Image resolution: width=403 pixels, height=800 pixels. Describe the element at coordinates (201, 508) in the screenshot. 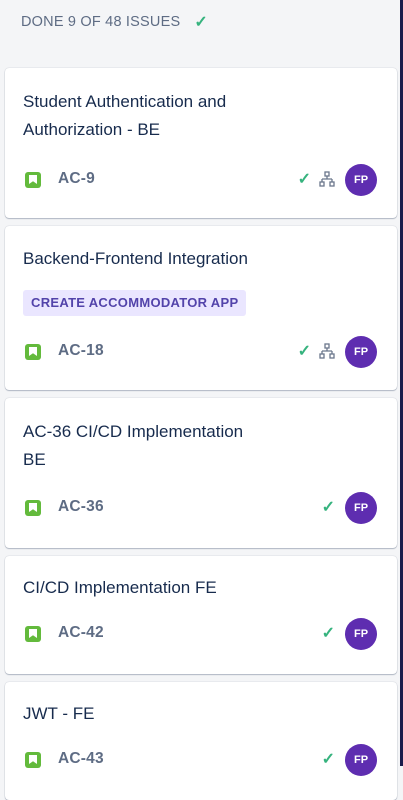

I see `card-footer: AC-36 ✓ FP` at that location.